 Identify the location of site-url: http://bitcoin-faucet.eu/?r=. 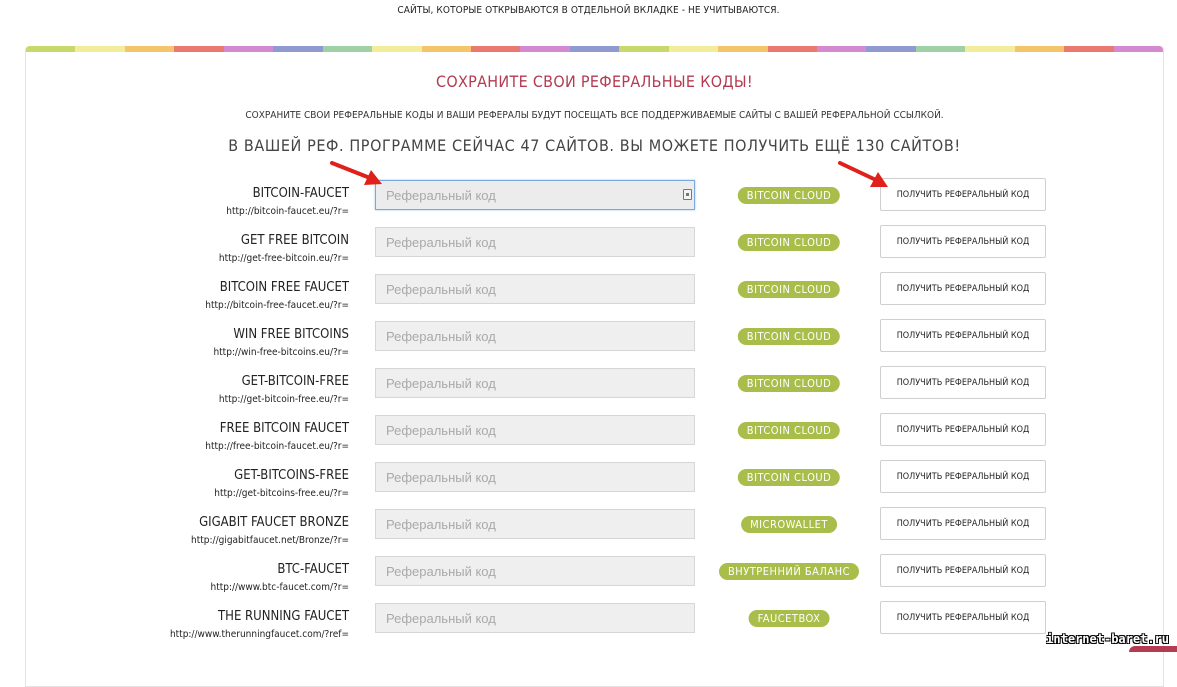
(287, 211).